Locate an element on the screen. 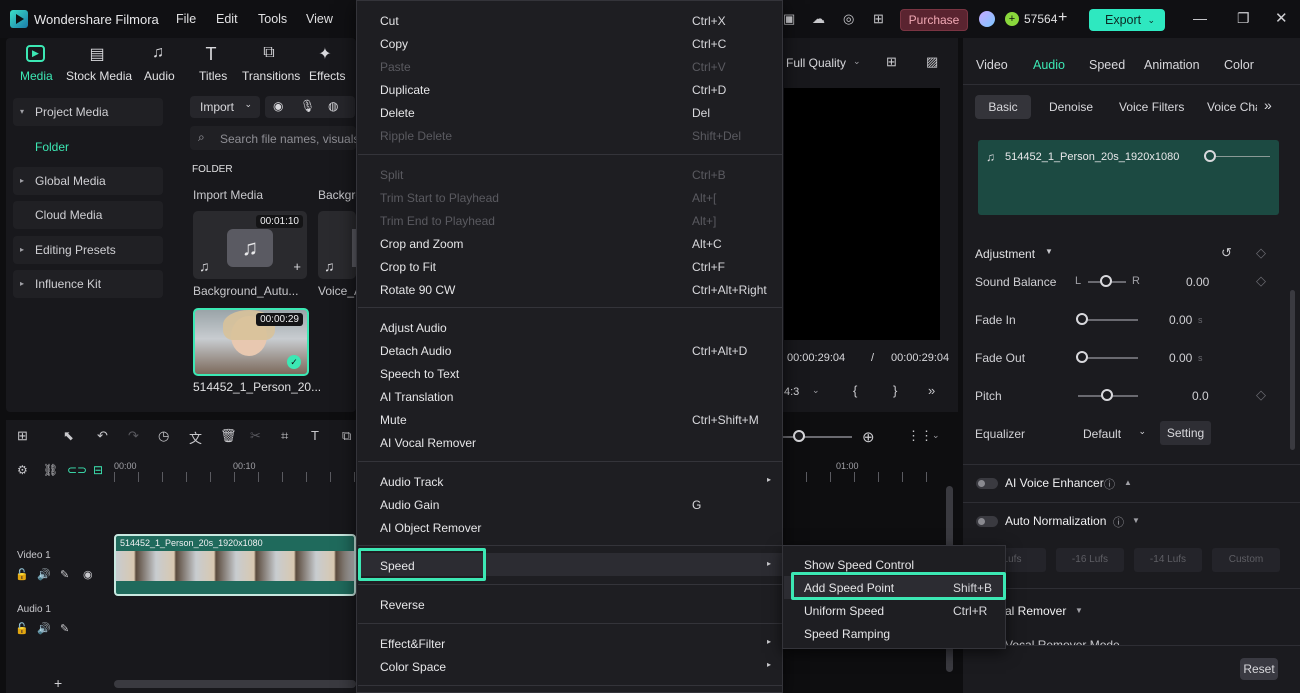 This screenshot has width=1300, height=693. zoom-in-icon: ⊕ is located at coordinates (868, 437).